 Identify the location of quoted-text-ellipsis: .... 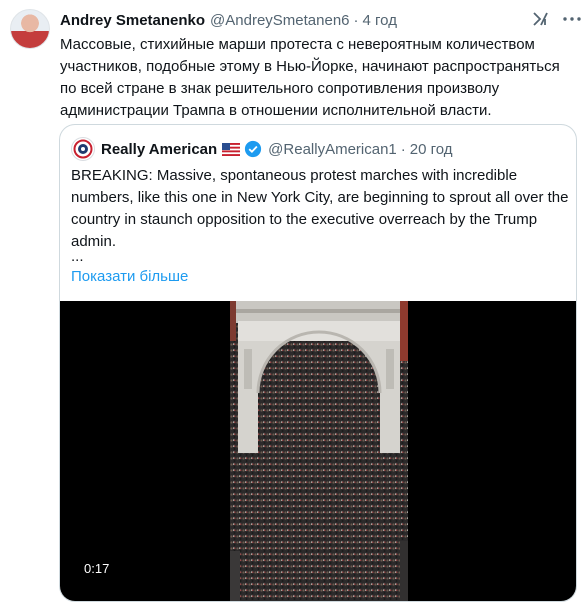
(77, 256).